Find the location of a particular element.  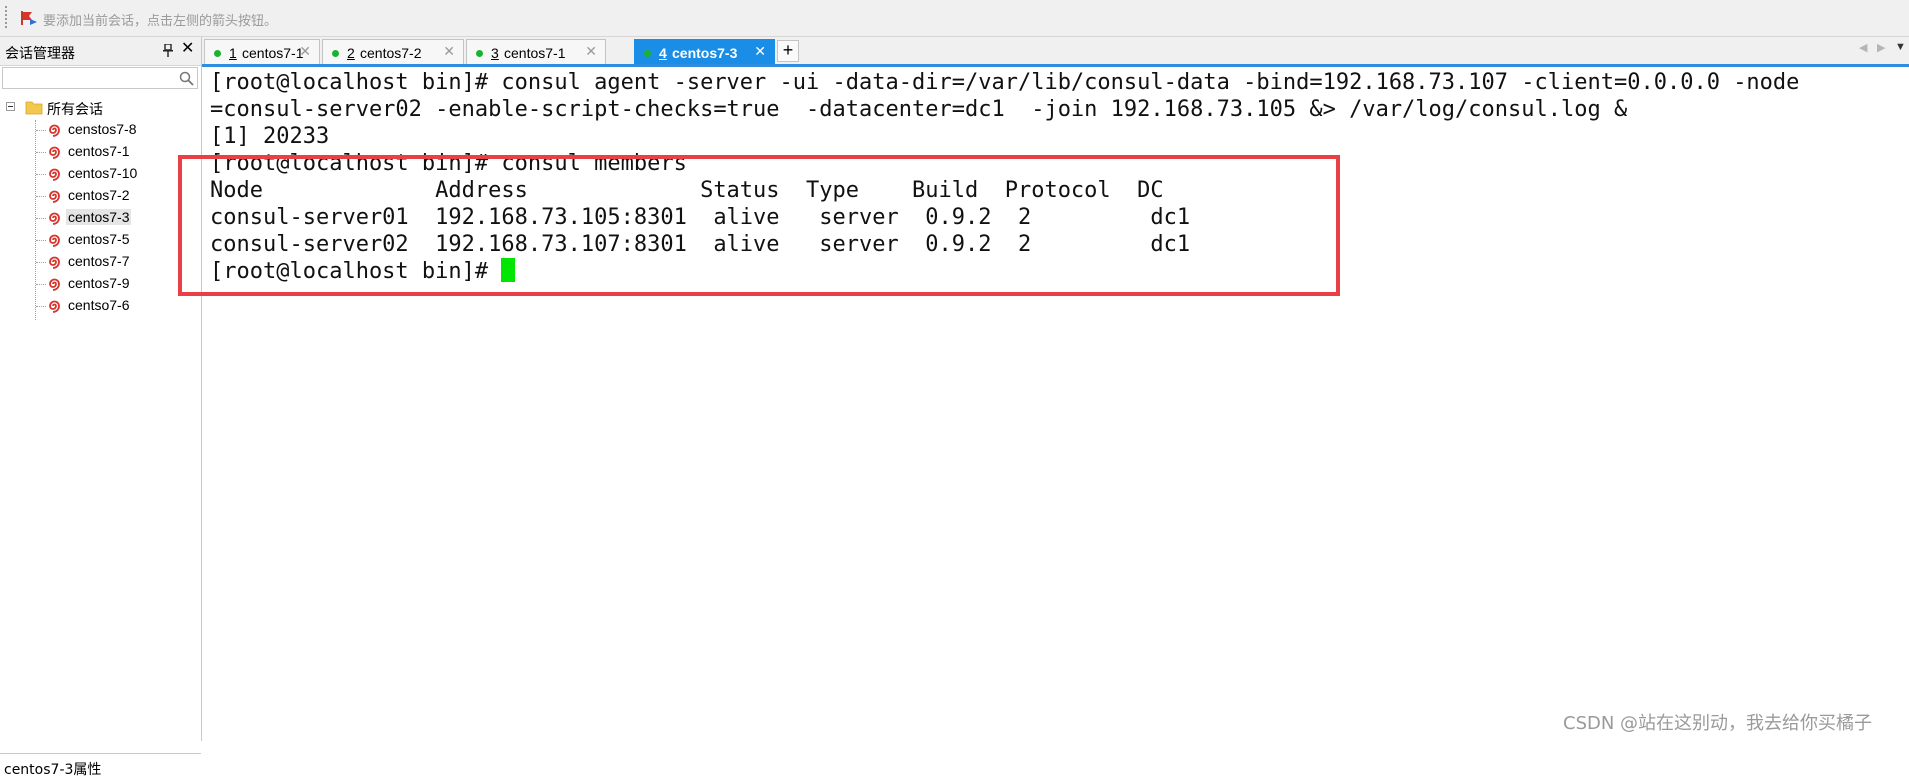

tree-root-all-sessions: 所有会话 is located at coordinates (98, 108).